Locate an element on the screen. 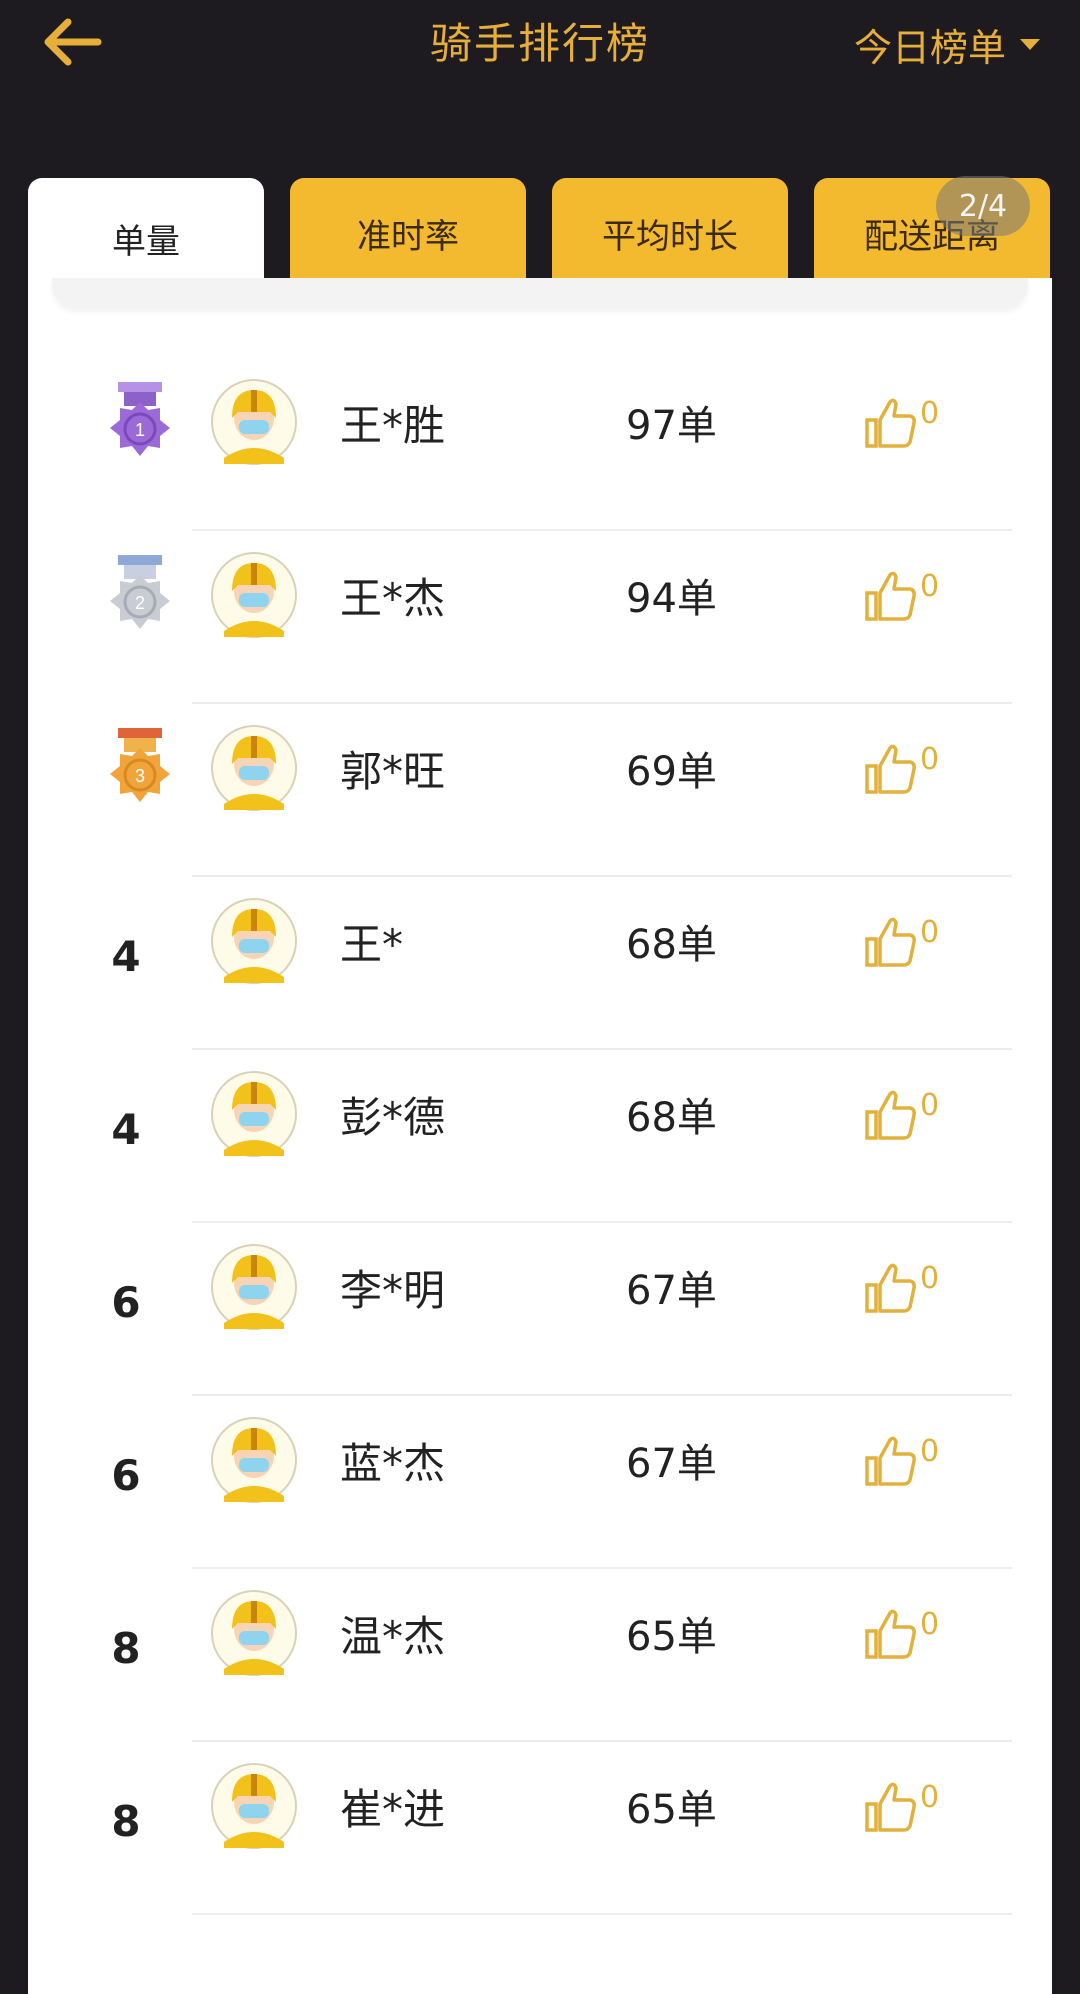 The height and width of the screenshot is (1994, 1080). header-bar: 骑手排行榜 今日榜单 is located at coordinates (540, 85).